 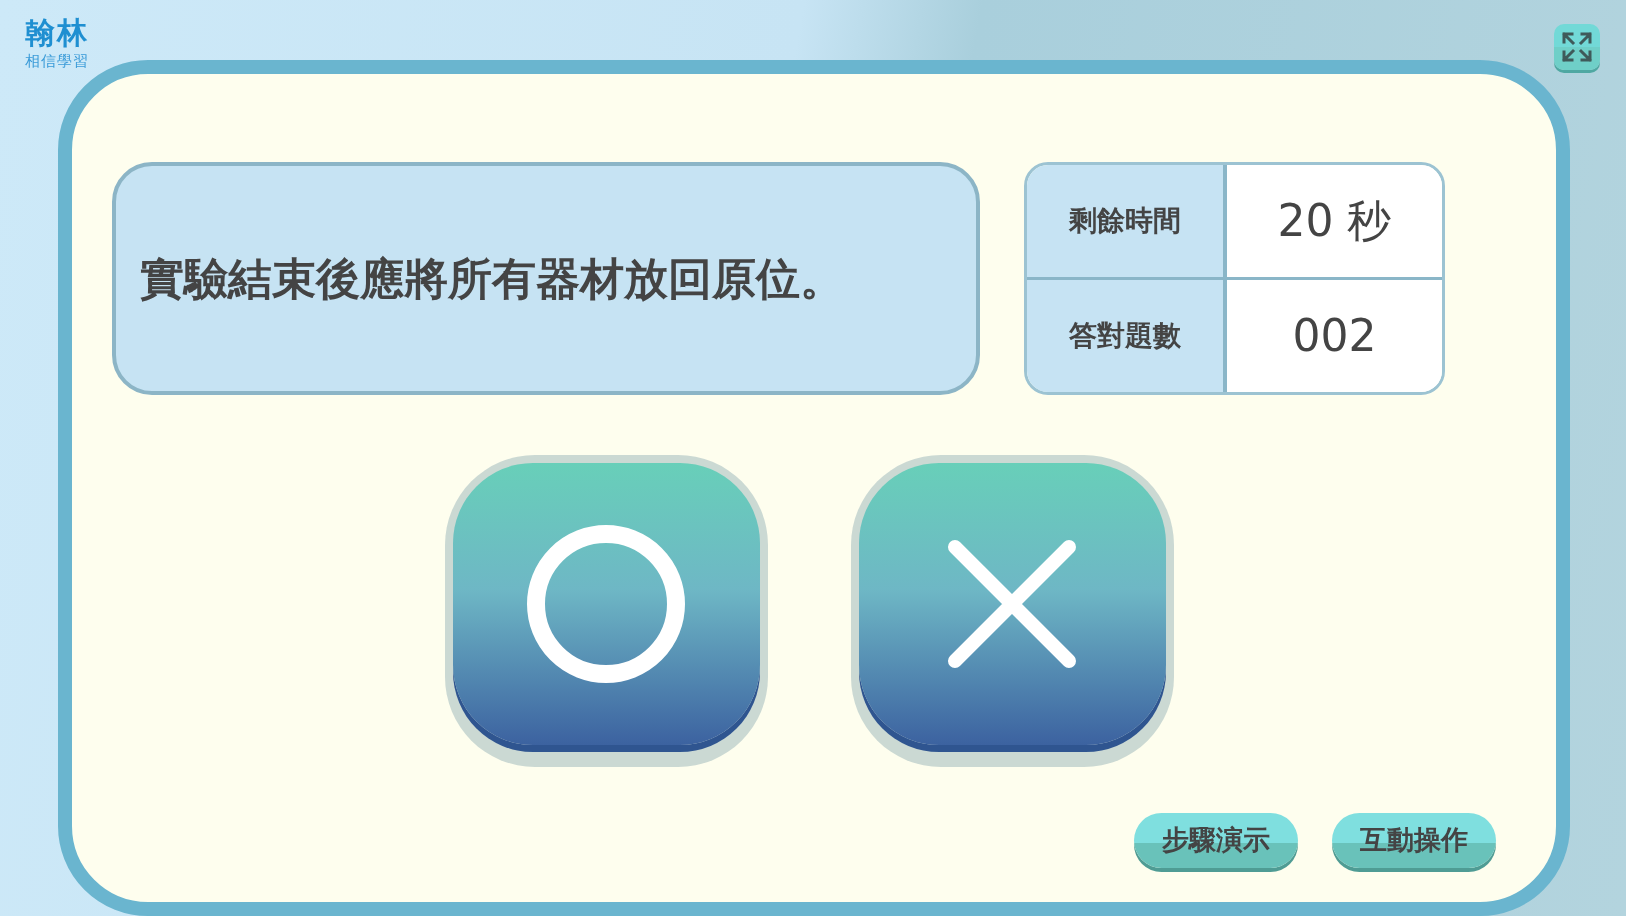 What do you see at coordinates (1334, 221) in the screenshot?
I see `stat-value: 20 秒` at bounding box center [1334, 221].